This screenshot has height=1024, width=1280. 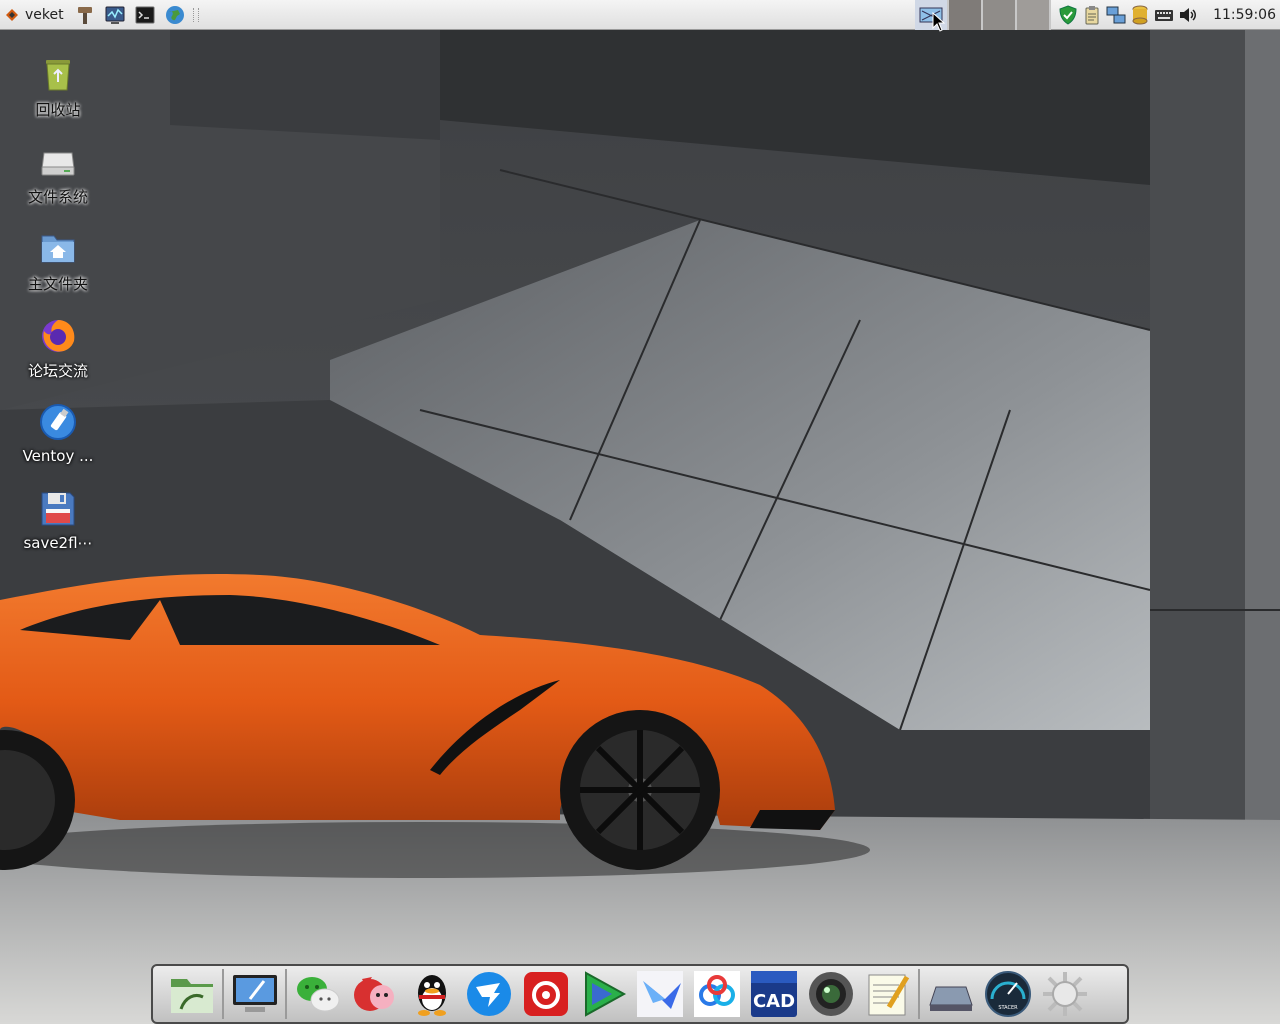 I want to click on desktop-icon-filesystem: 文件系统, so click(x=58, y=173).